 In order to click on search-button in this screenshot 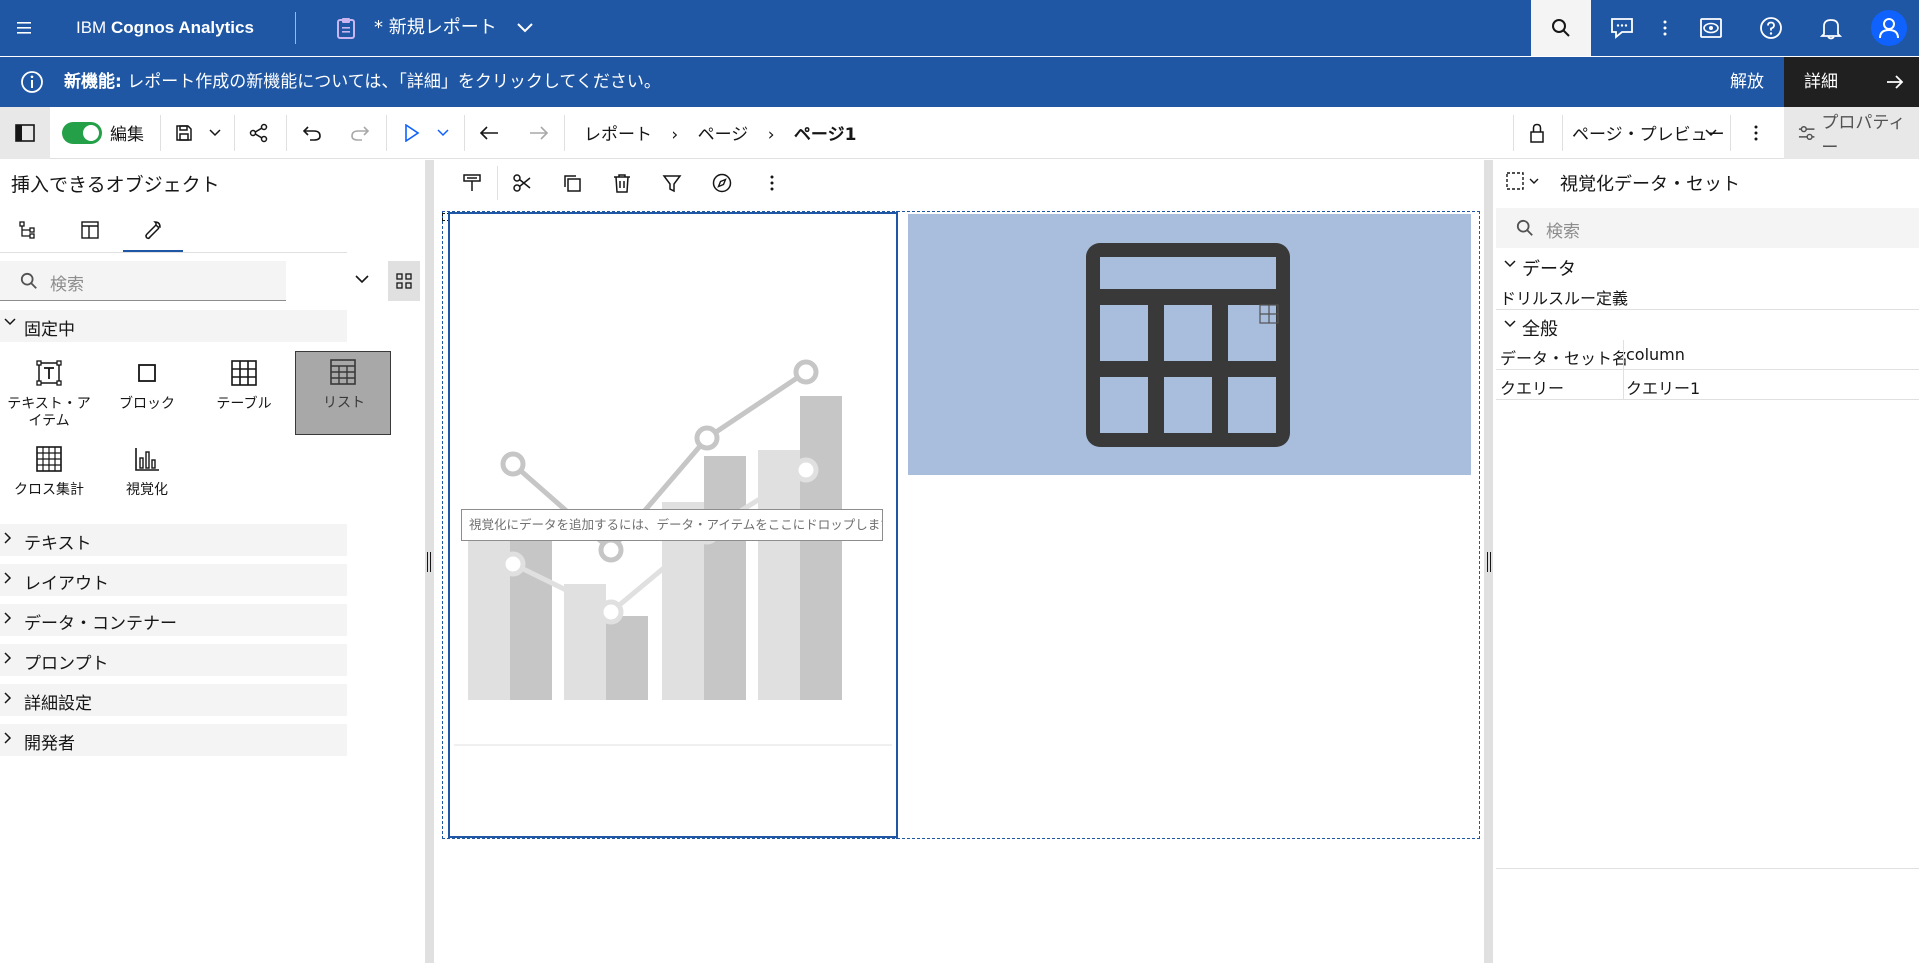, I will do `click(1561, 28)`.